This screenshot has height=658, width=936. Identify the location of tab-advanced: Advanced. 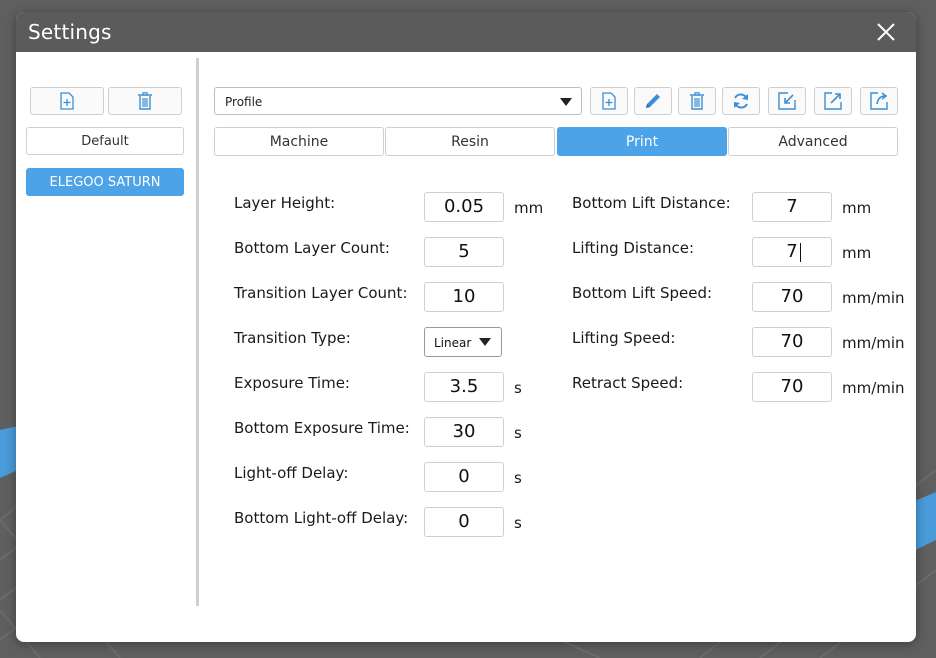
(813, 141).